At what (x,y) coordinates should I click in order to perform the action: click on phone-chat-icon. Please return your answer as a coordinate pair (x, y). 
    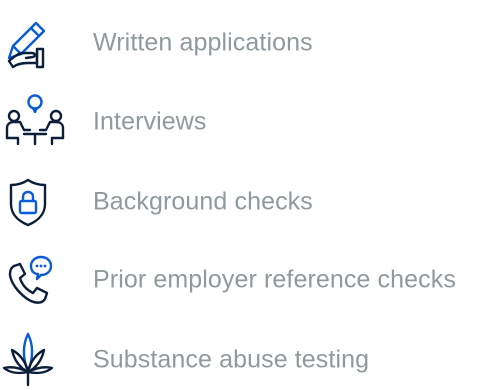
    Looking at the image, I should click on (36, 280).